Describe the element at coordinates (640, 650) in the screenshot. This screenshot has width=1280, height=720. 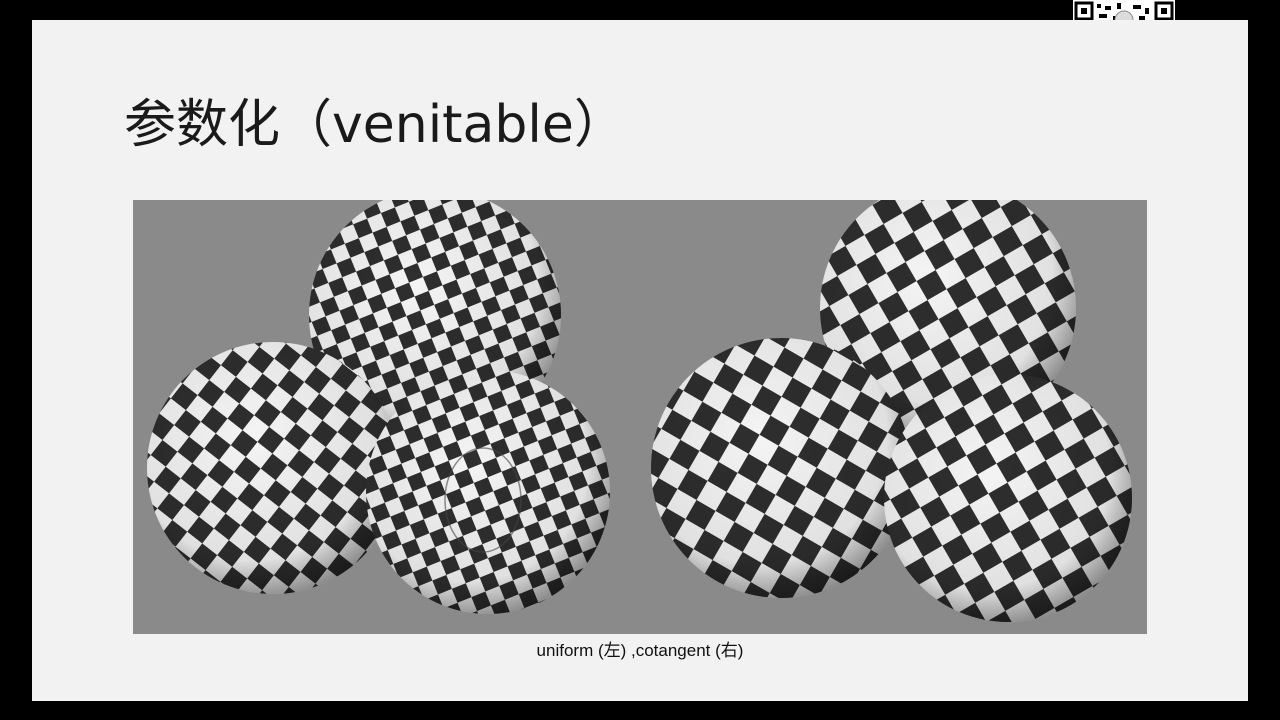
I see `figure-caption: uniform (左) ,cotangent (右)` at that location.